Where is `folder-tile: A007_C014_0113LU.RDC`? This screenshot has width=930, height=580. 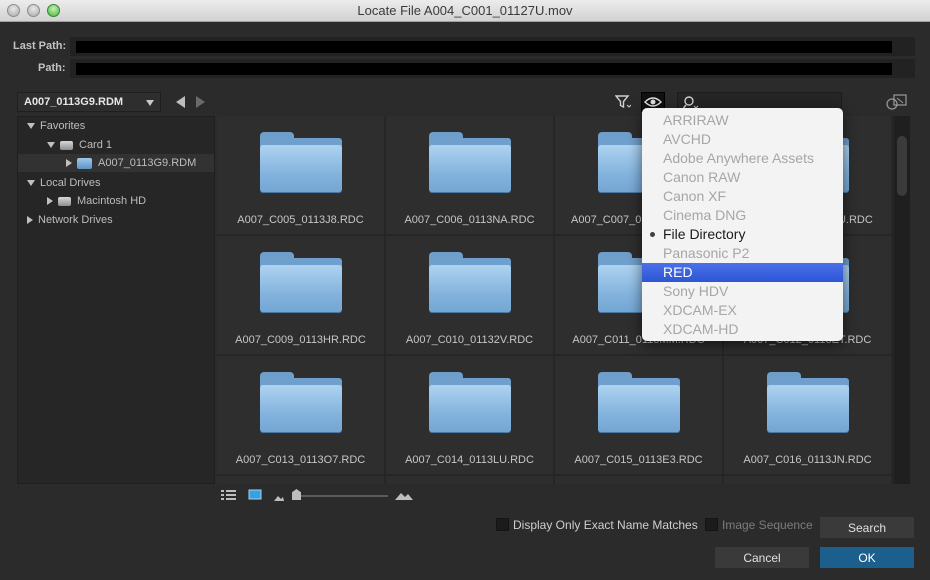
folder-tile: A007_C014_0113LU.RDC is located at coordinates (469, 415).